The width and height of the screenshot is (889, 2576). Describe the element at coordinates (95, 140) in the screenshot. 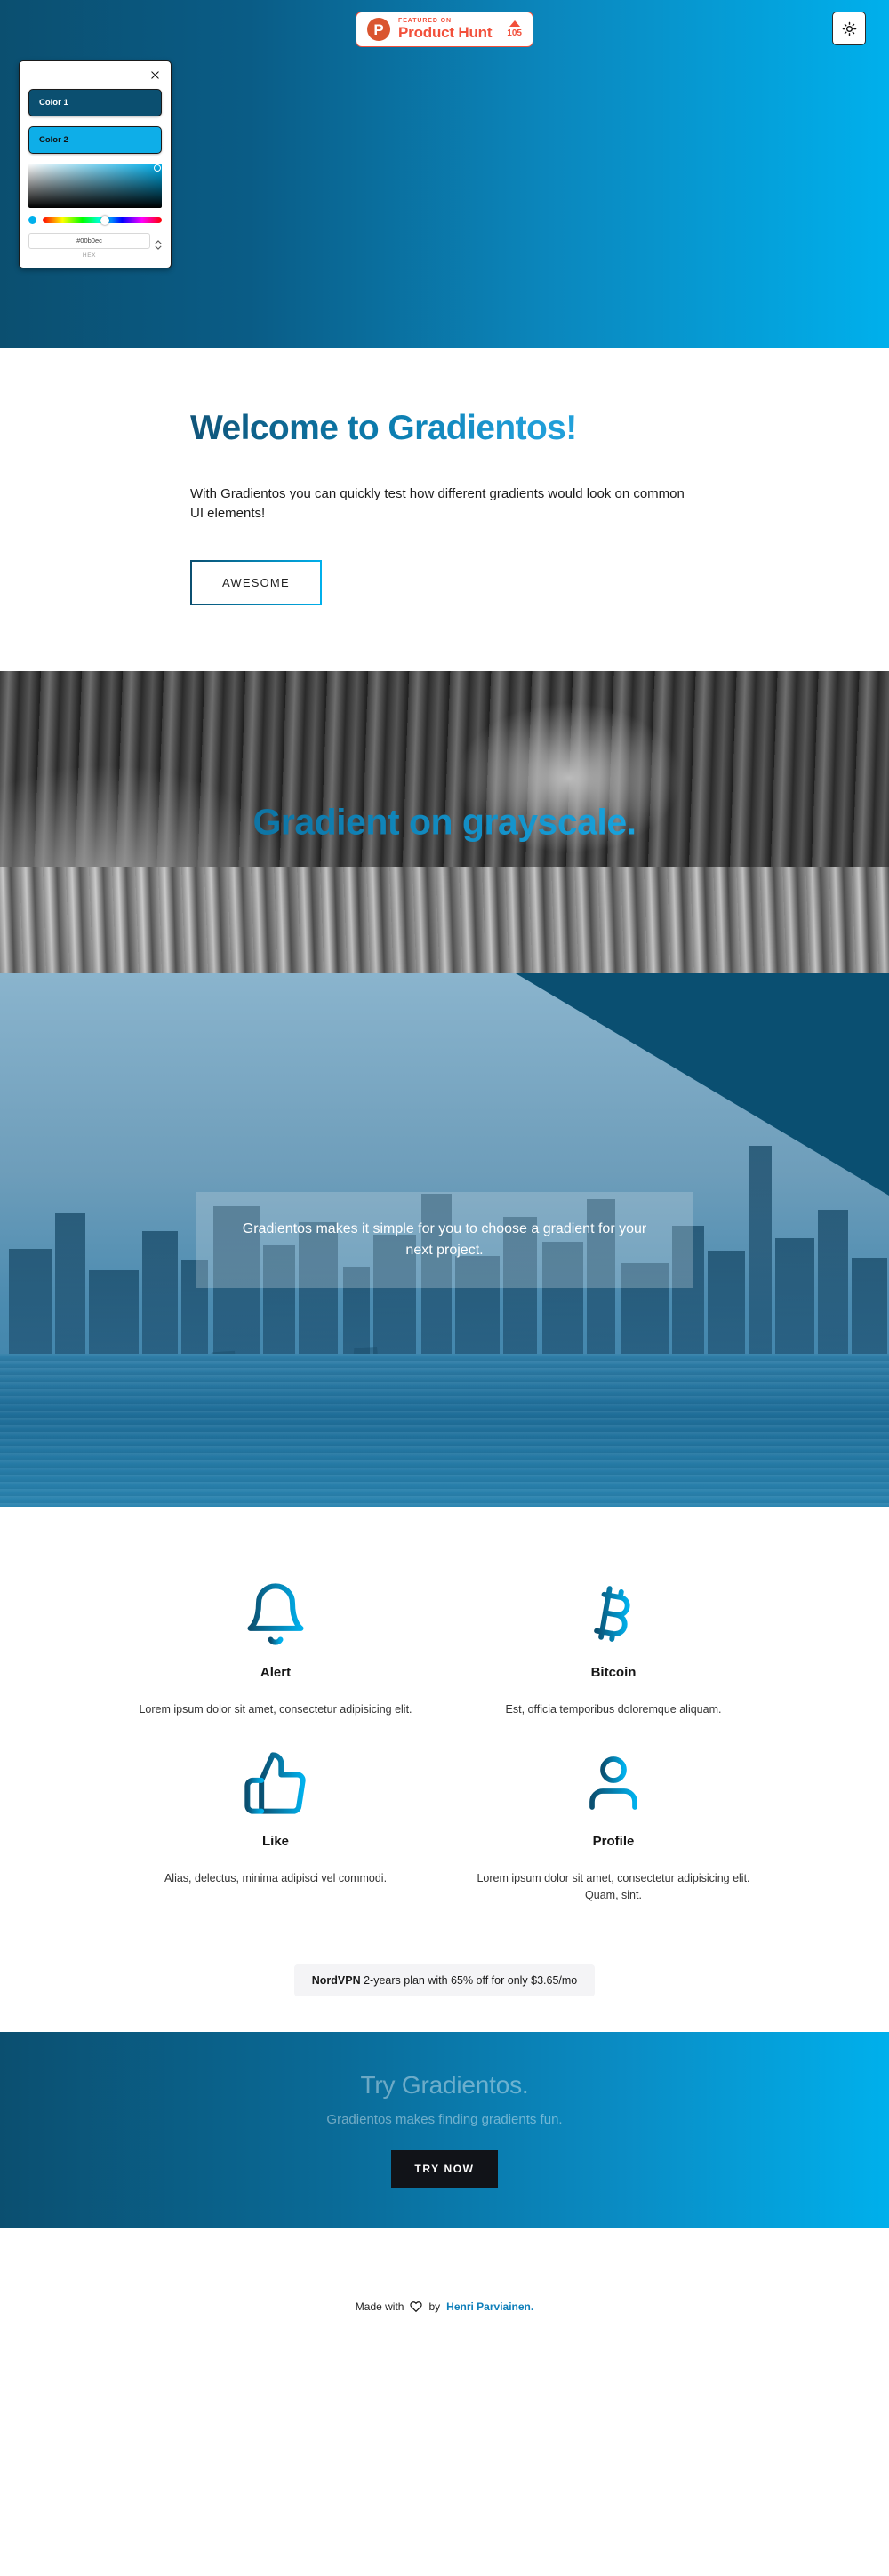

I see `color-2-swatch: Color 2` at that location.